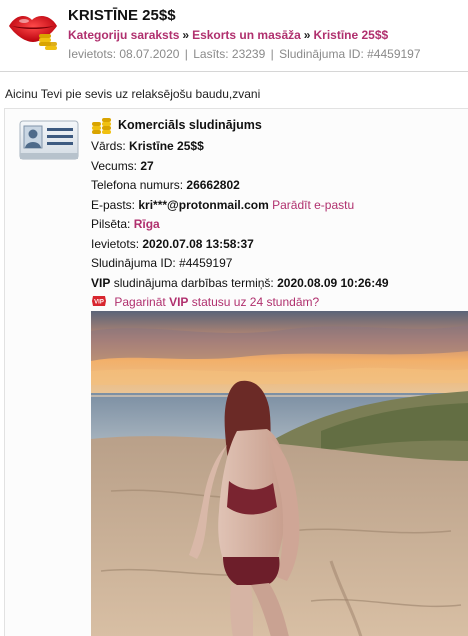 The image size is (468, 636). Describe the element at coordinates (114, 165) in the screenshot. I see `age-label: Vecums:` at that location.